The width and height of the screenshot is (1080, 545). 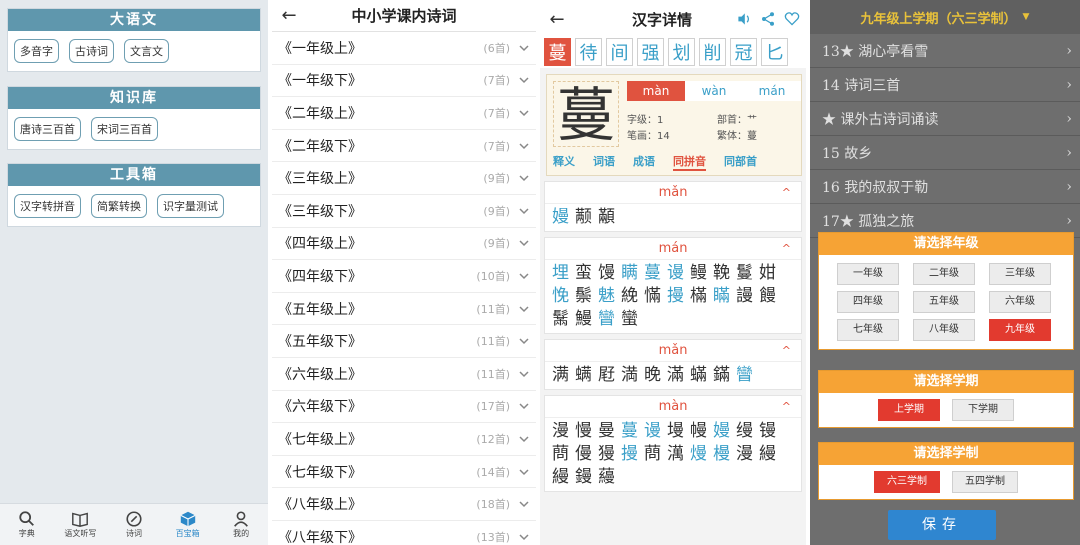 What do you see at coordinates (767, 454) in the screenshot?
I see `char-cell: 縵` at bounding box center [767, 454].